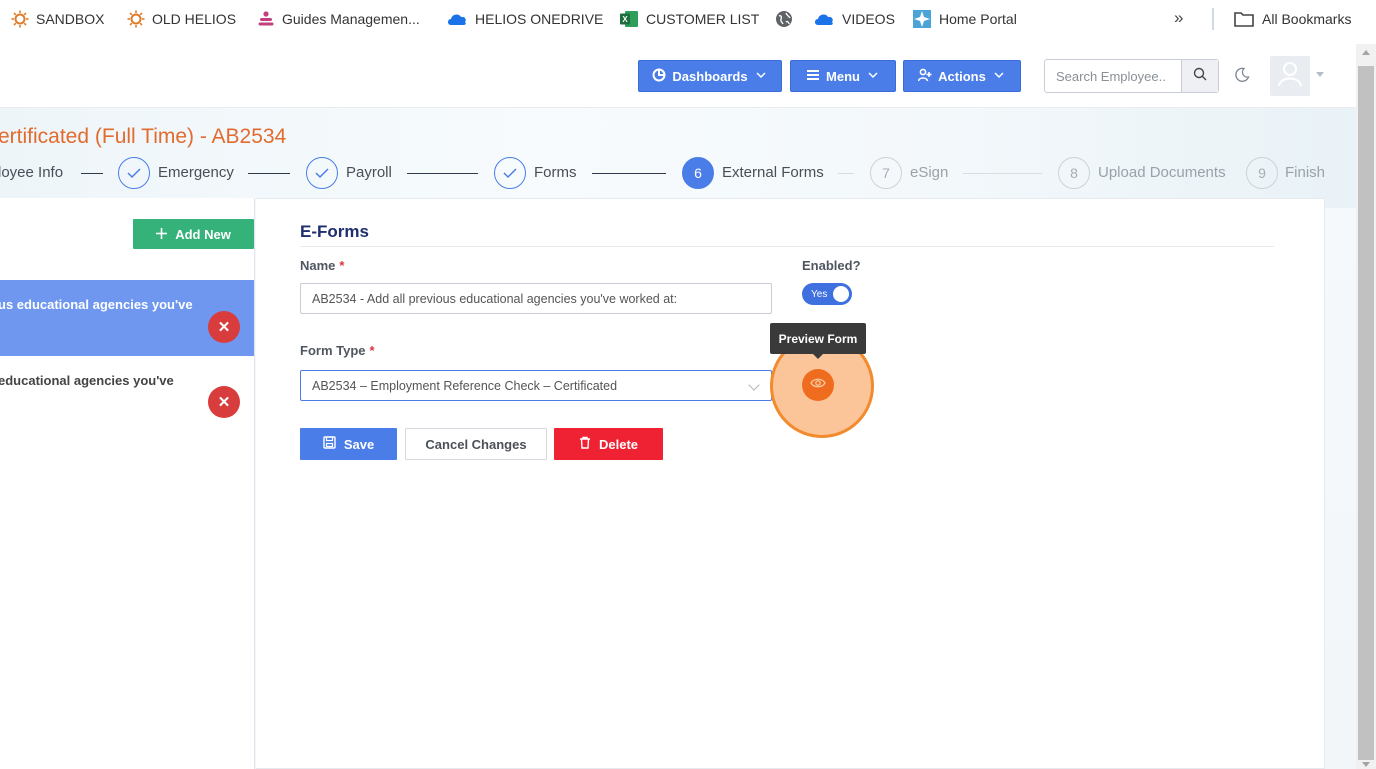 This screenshot has height=769, width=1376. I want to click on step-number-6: 6, so click(698, 173).